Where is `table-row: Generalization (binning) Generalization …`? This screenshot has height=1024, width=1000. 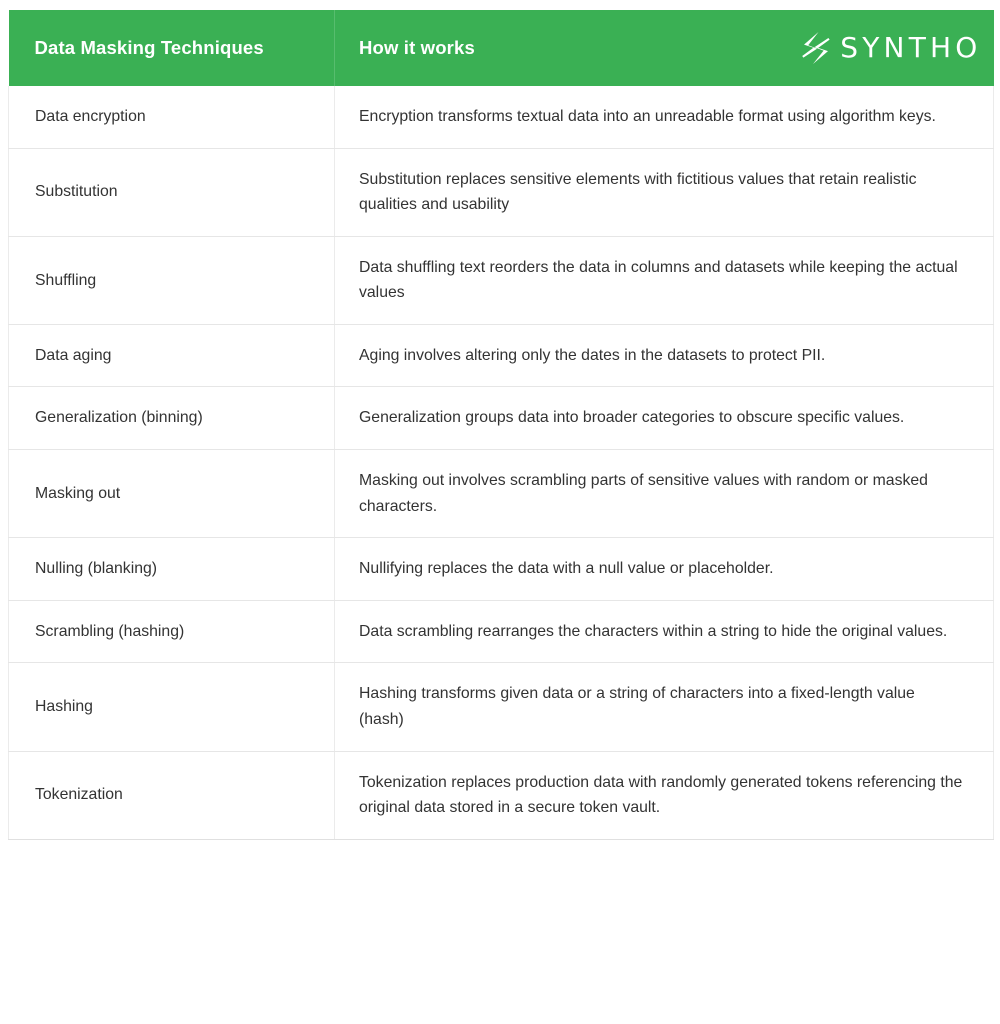 table-row: Generalization (binning) Generalization … is located at coordinates (501, 418).